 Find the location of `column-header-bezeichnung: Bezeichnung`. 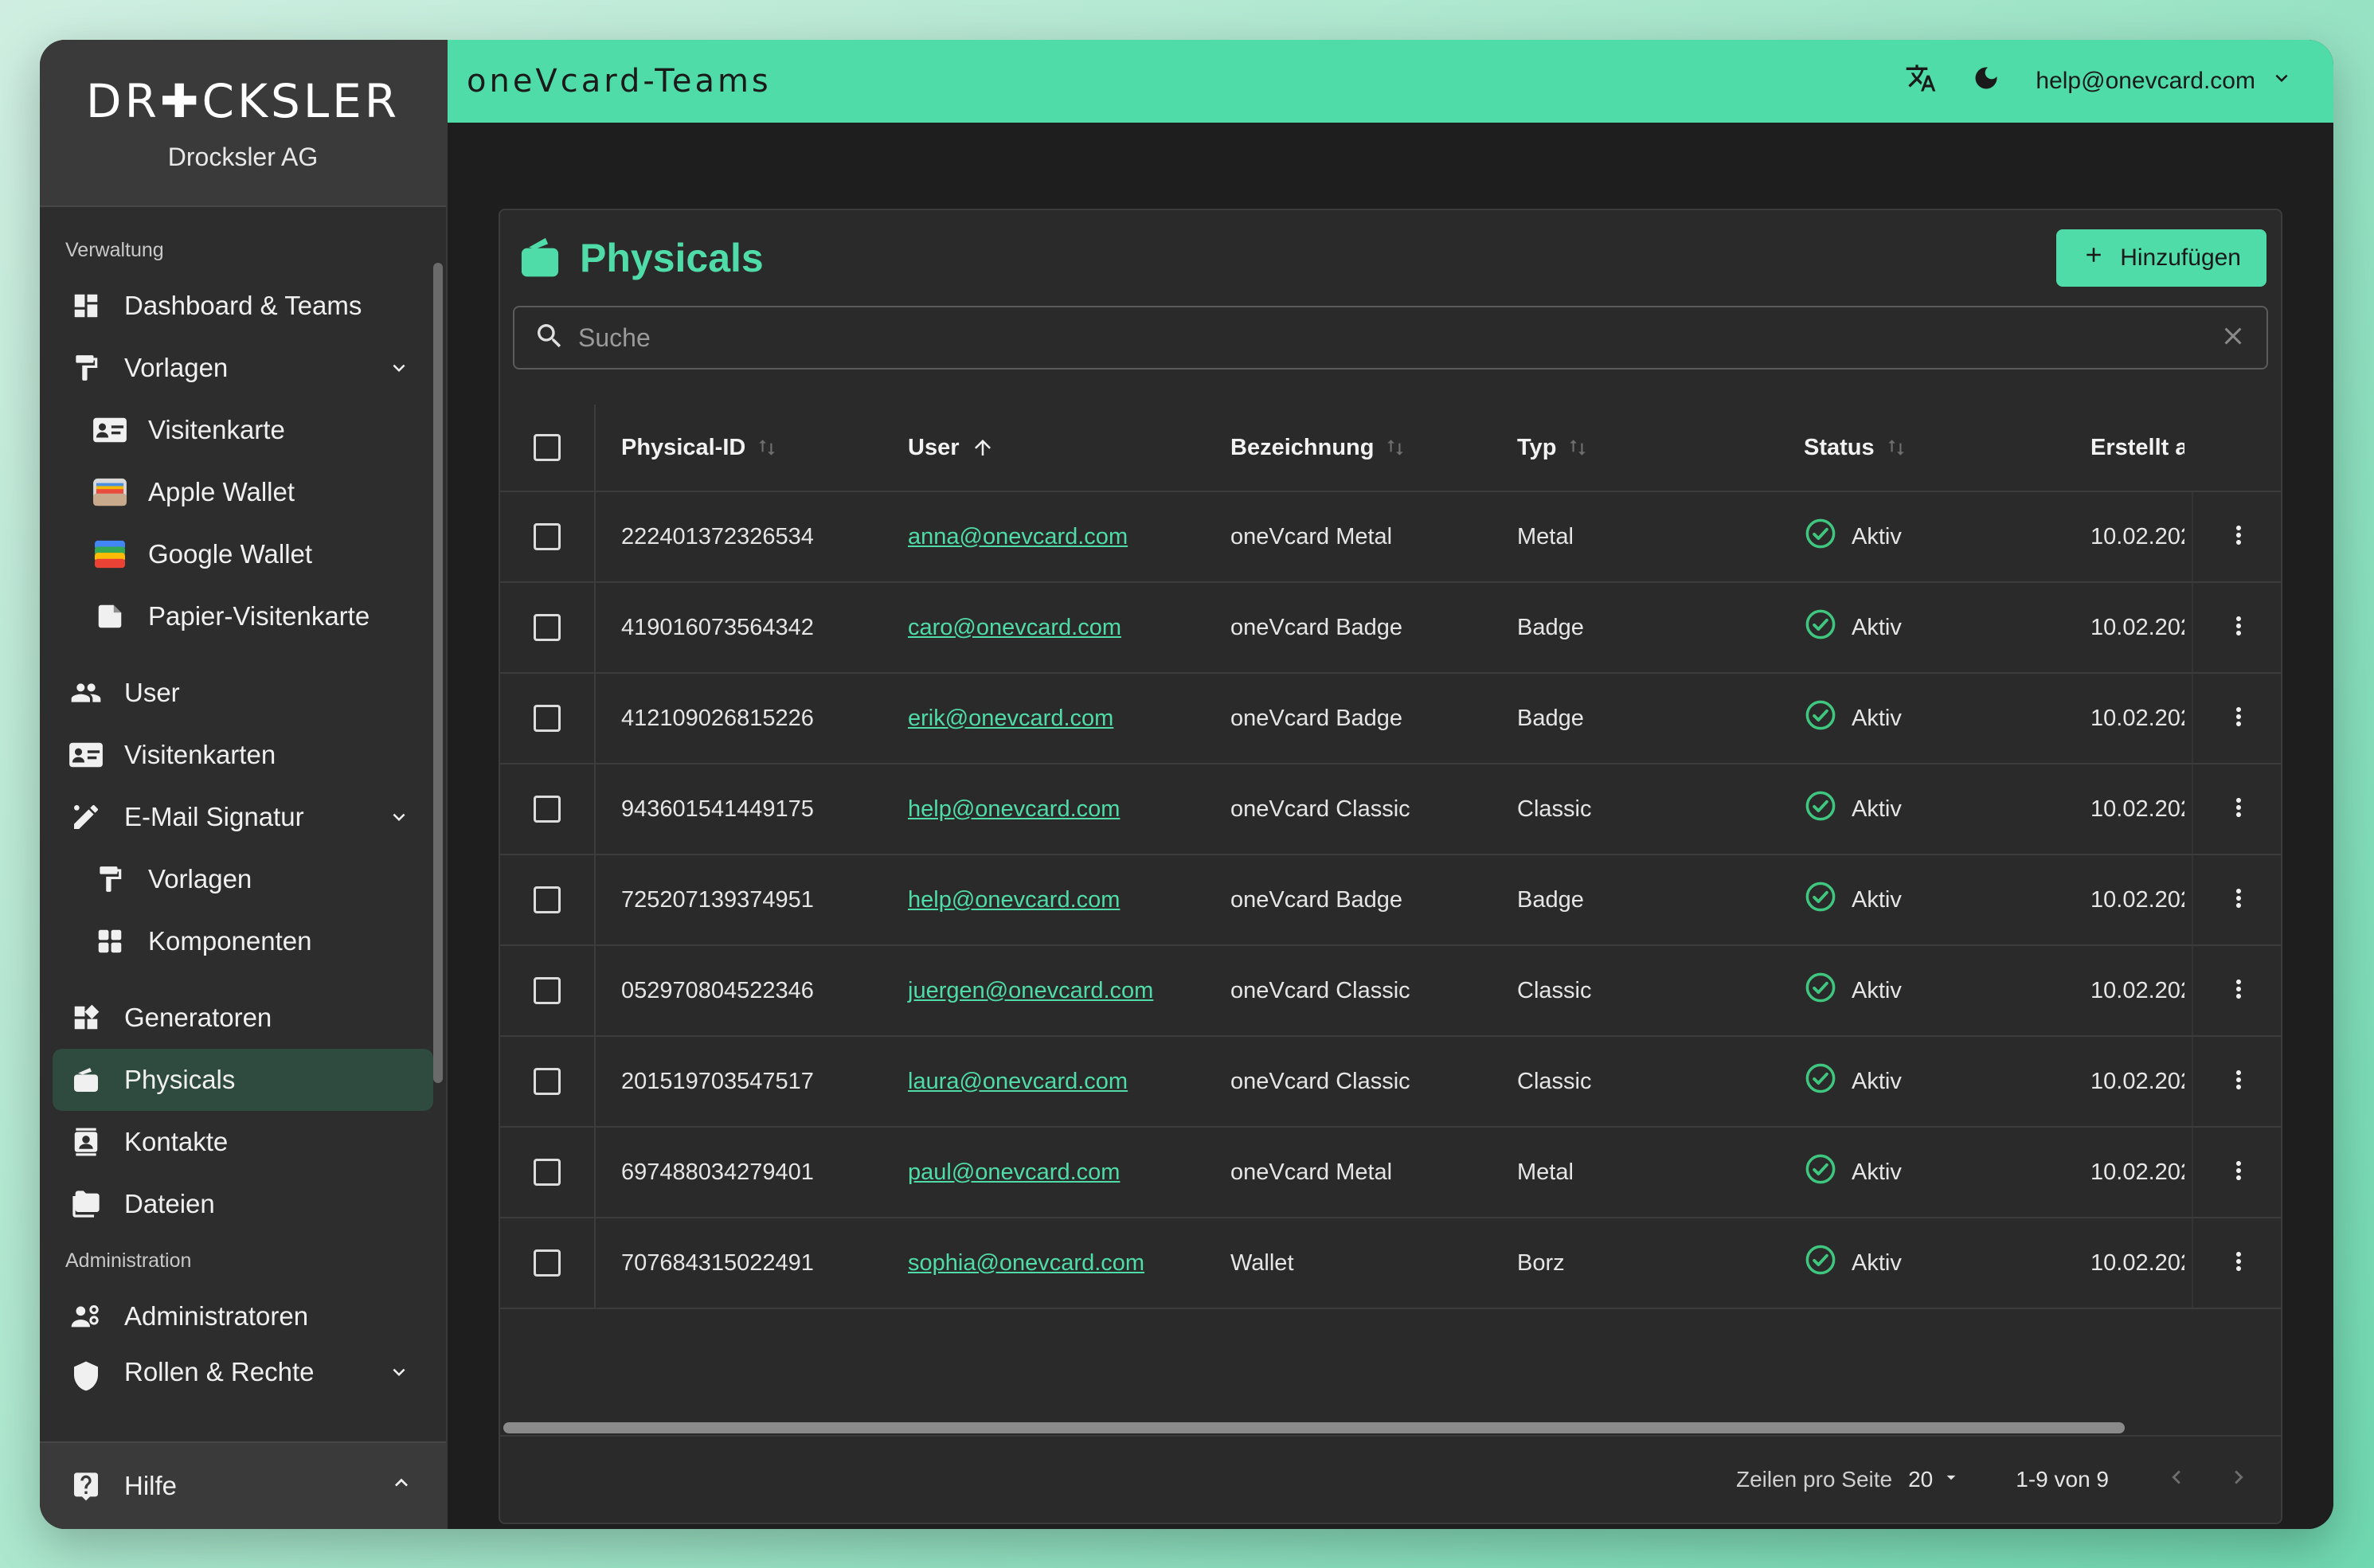

column-header-bezeichnung: Bezeichnung is located at coordinates (1348, 448).